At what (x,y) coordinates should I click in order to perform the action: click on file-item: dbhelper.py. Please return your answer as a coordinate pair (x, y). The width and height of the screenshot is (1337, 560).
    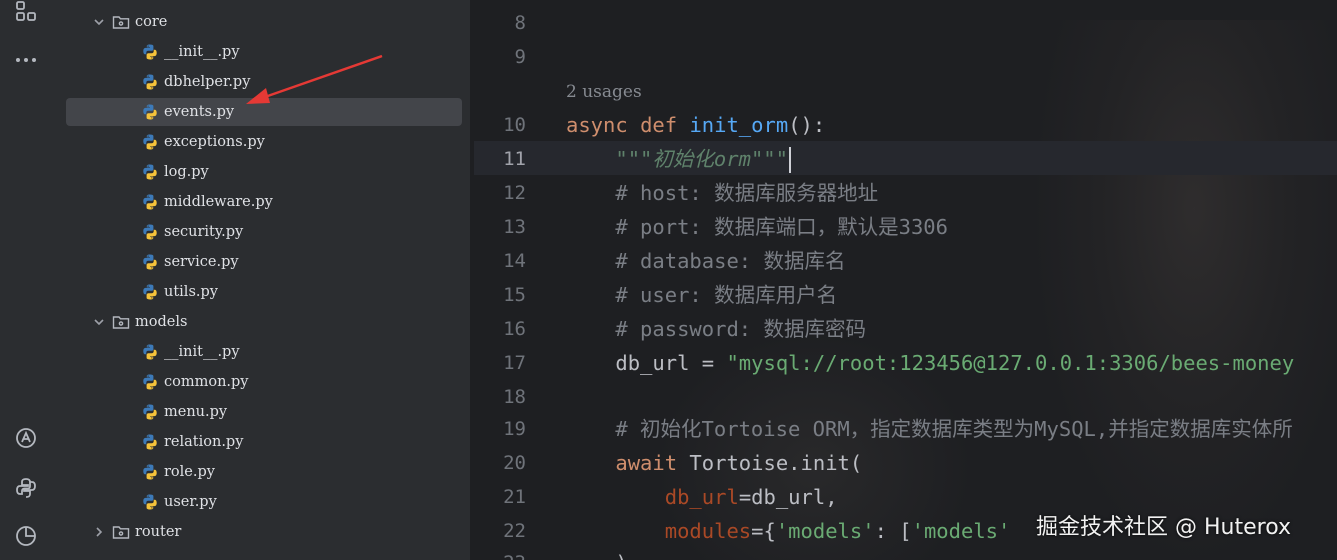
    Looking at the image, I should click on (264, 82).